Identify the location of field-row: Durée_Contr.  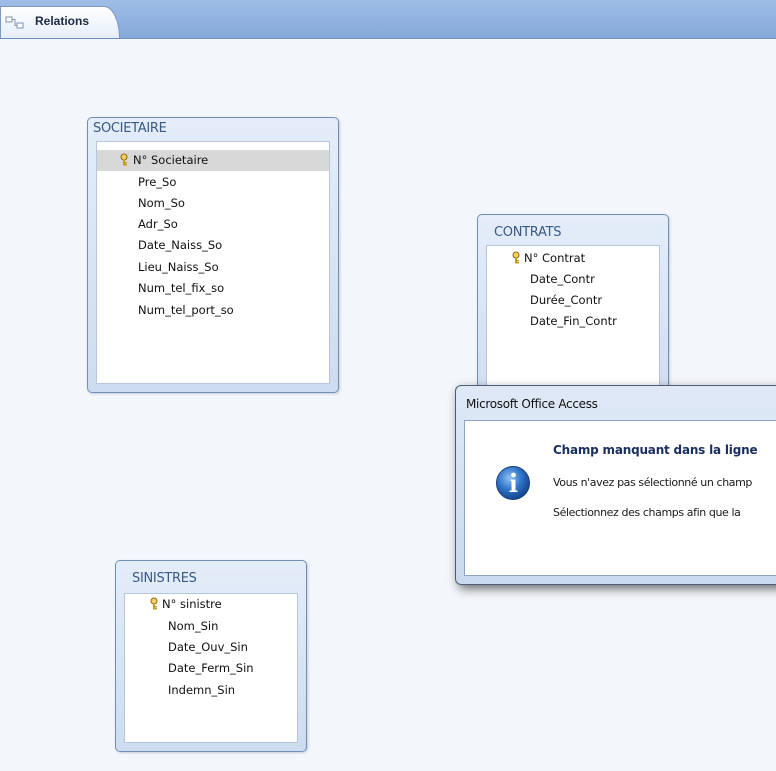
(573, 300).